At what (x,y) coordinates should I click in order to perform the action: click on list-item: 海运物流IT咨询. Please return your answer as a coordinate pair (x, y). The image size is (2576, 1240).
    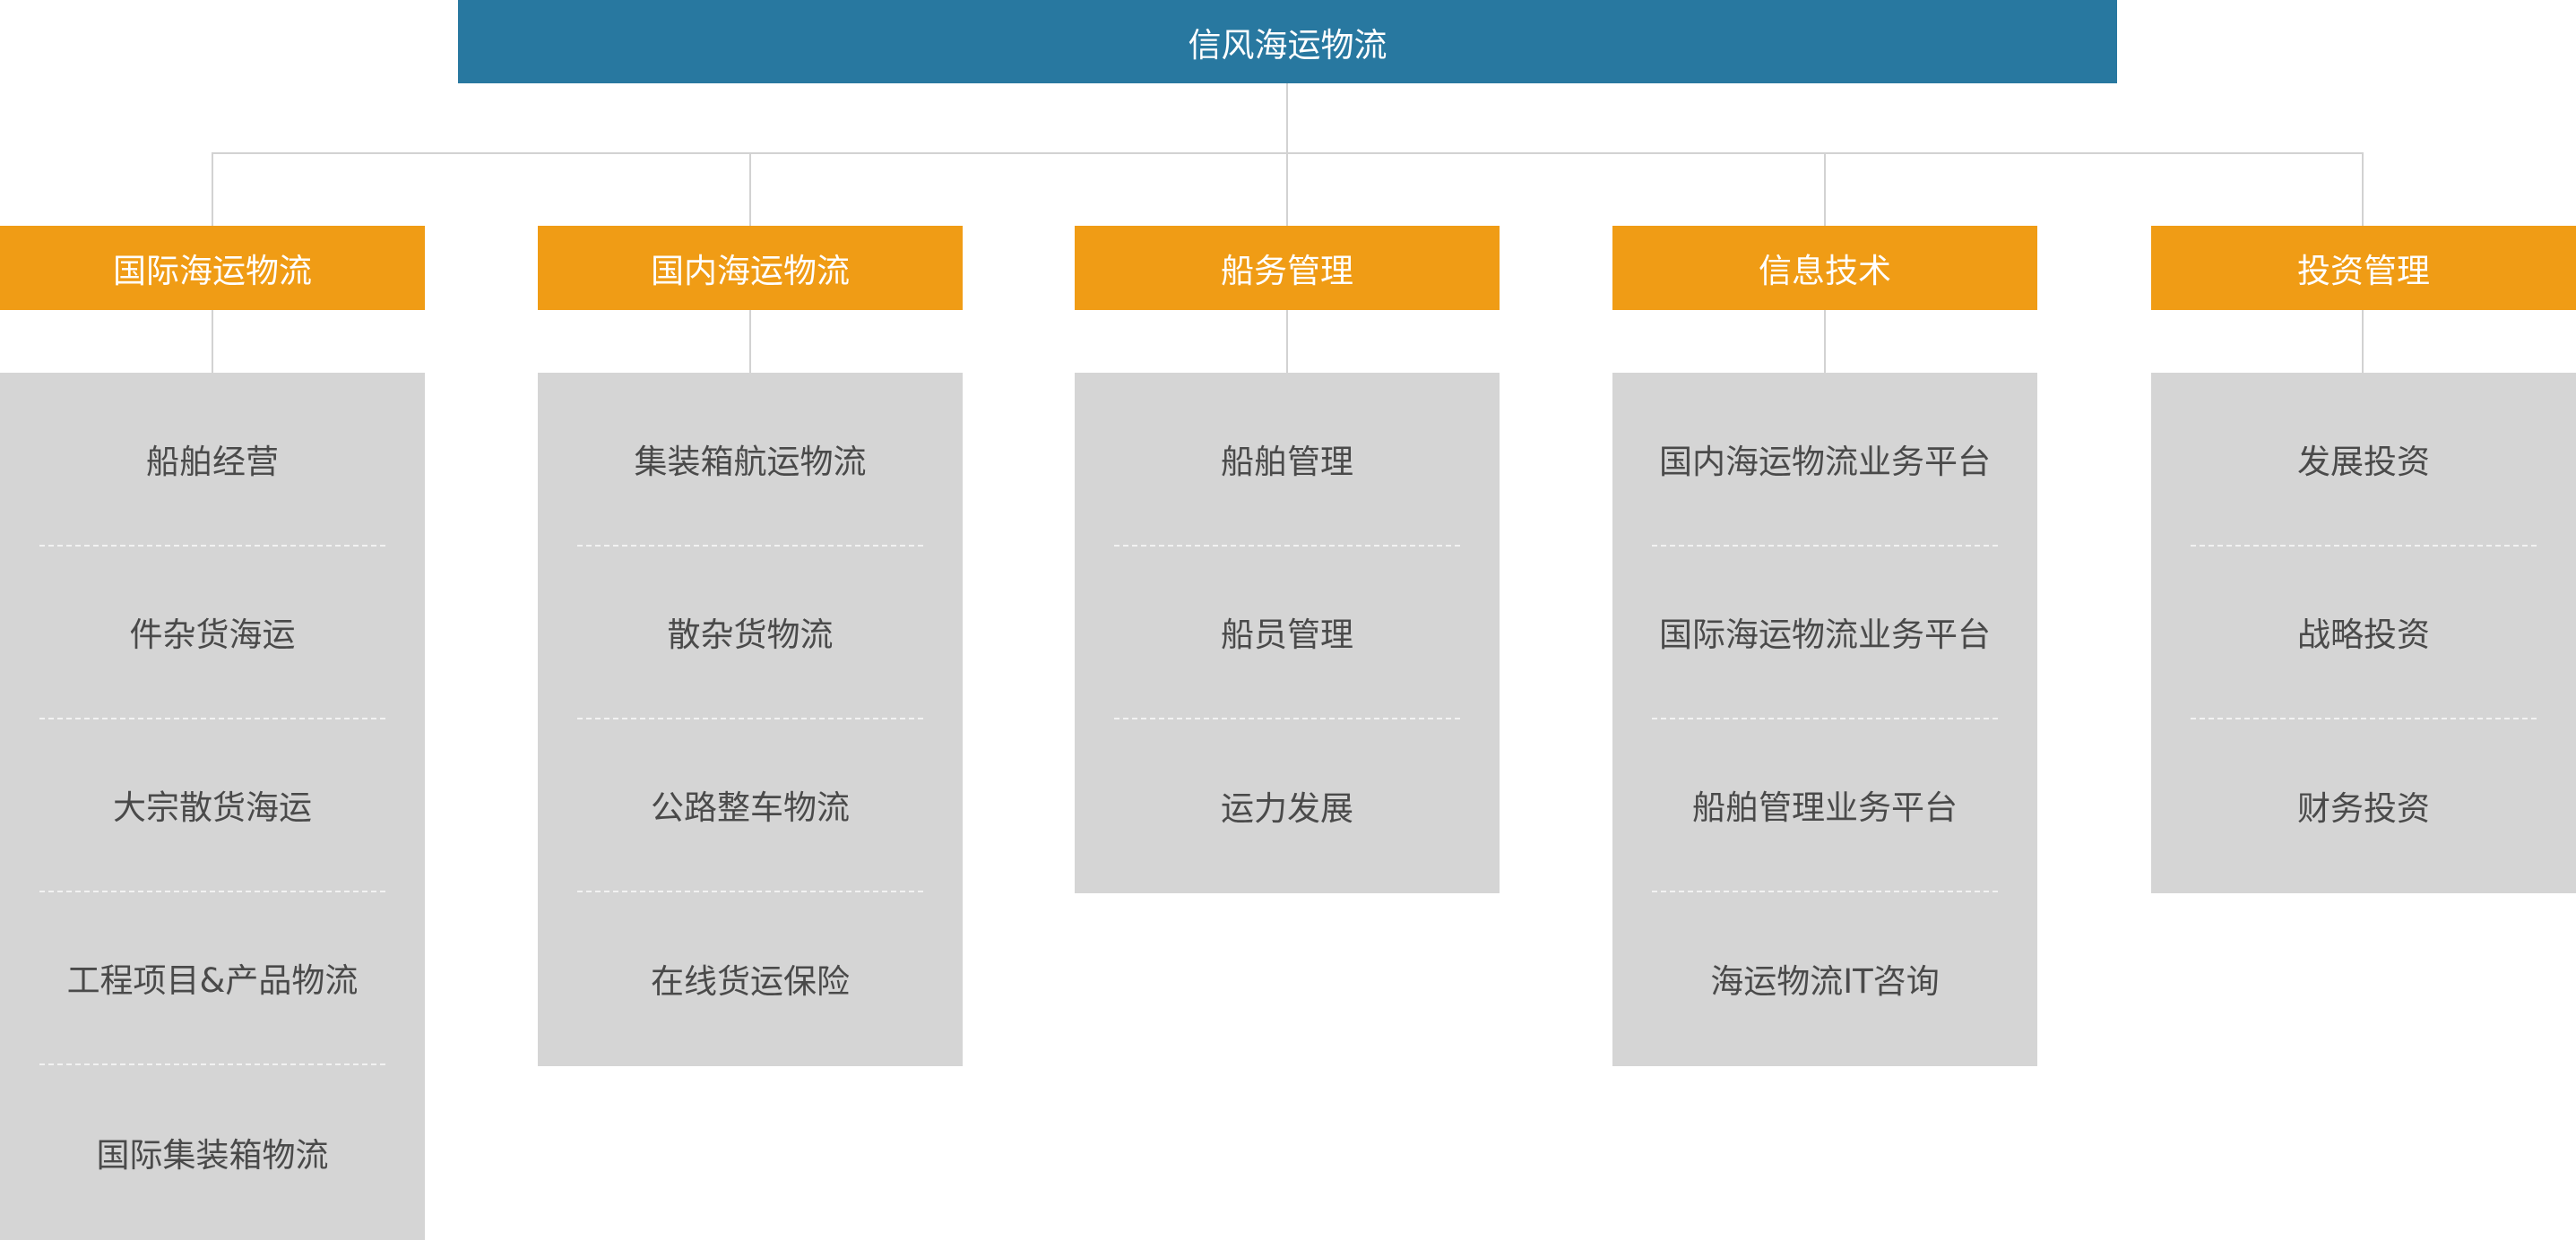
    Looking at the image, I should click on (1824, 979).